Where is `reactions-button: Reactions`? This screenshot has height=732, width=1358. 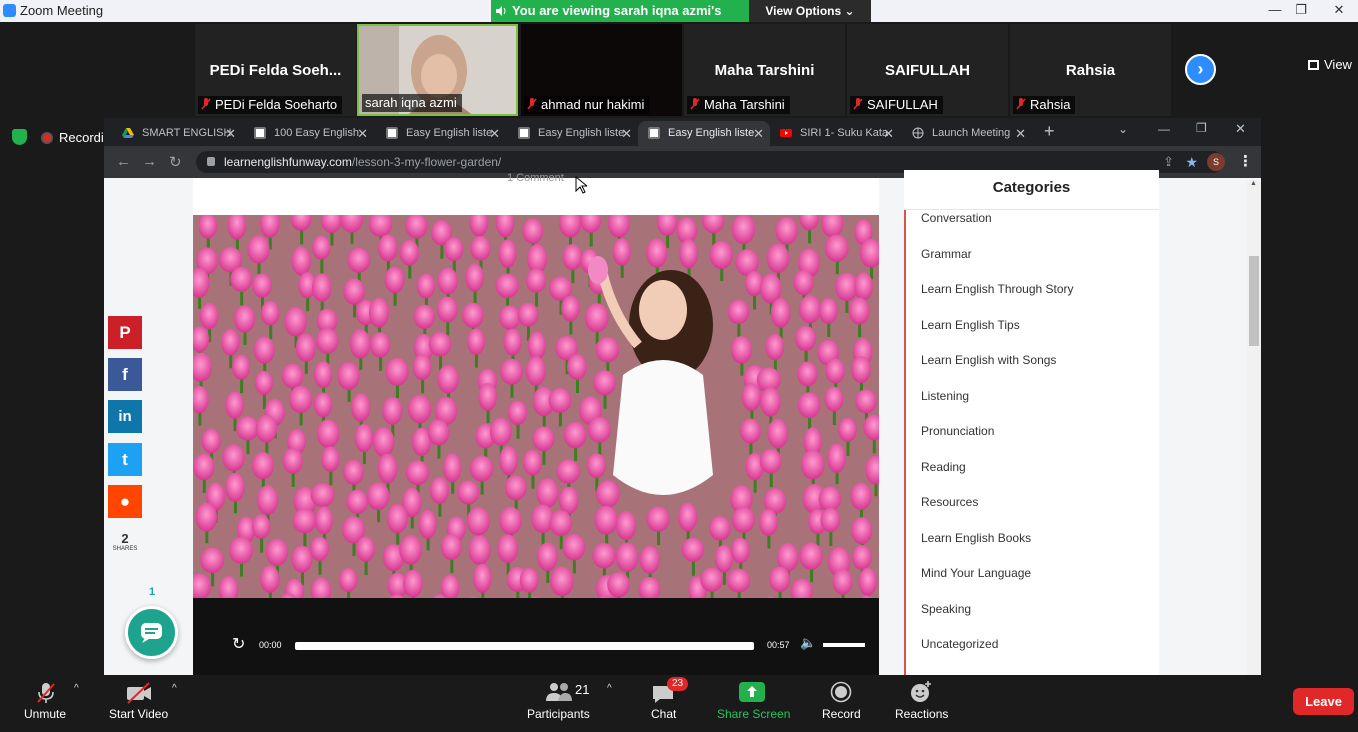
reactions-button: Reactions is located at coordinates (921, 714).